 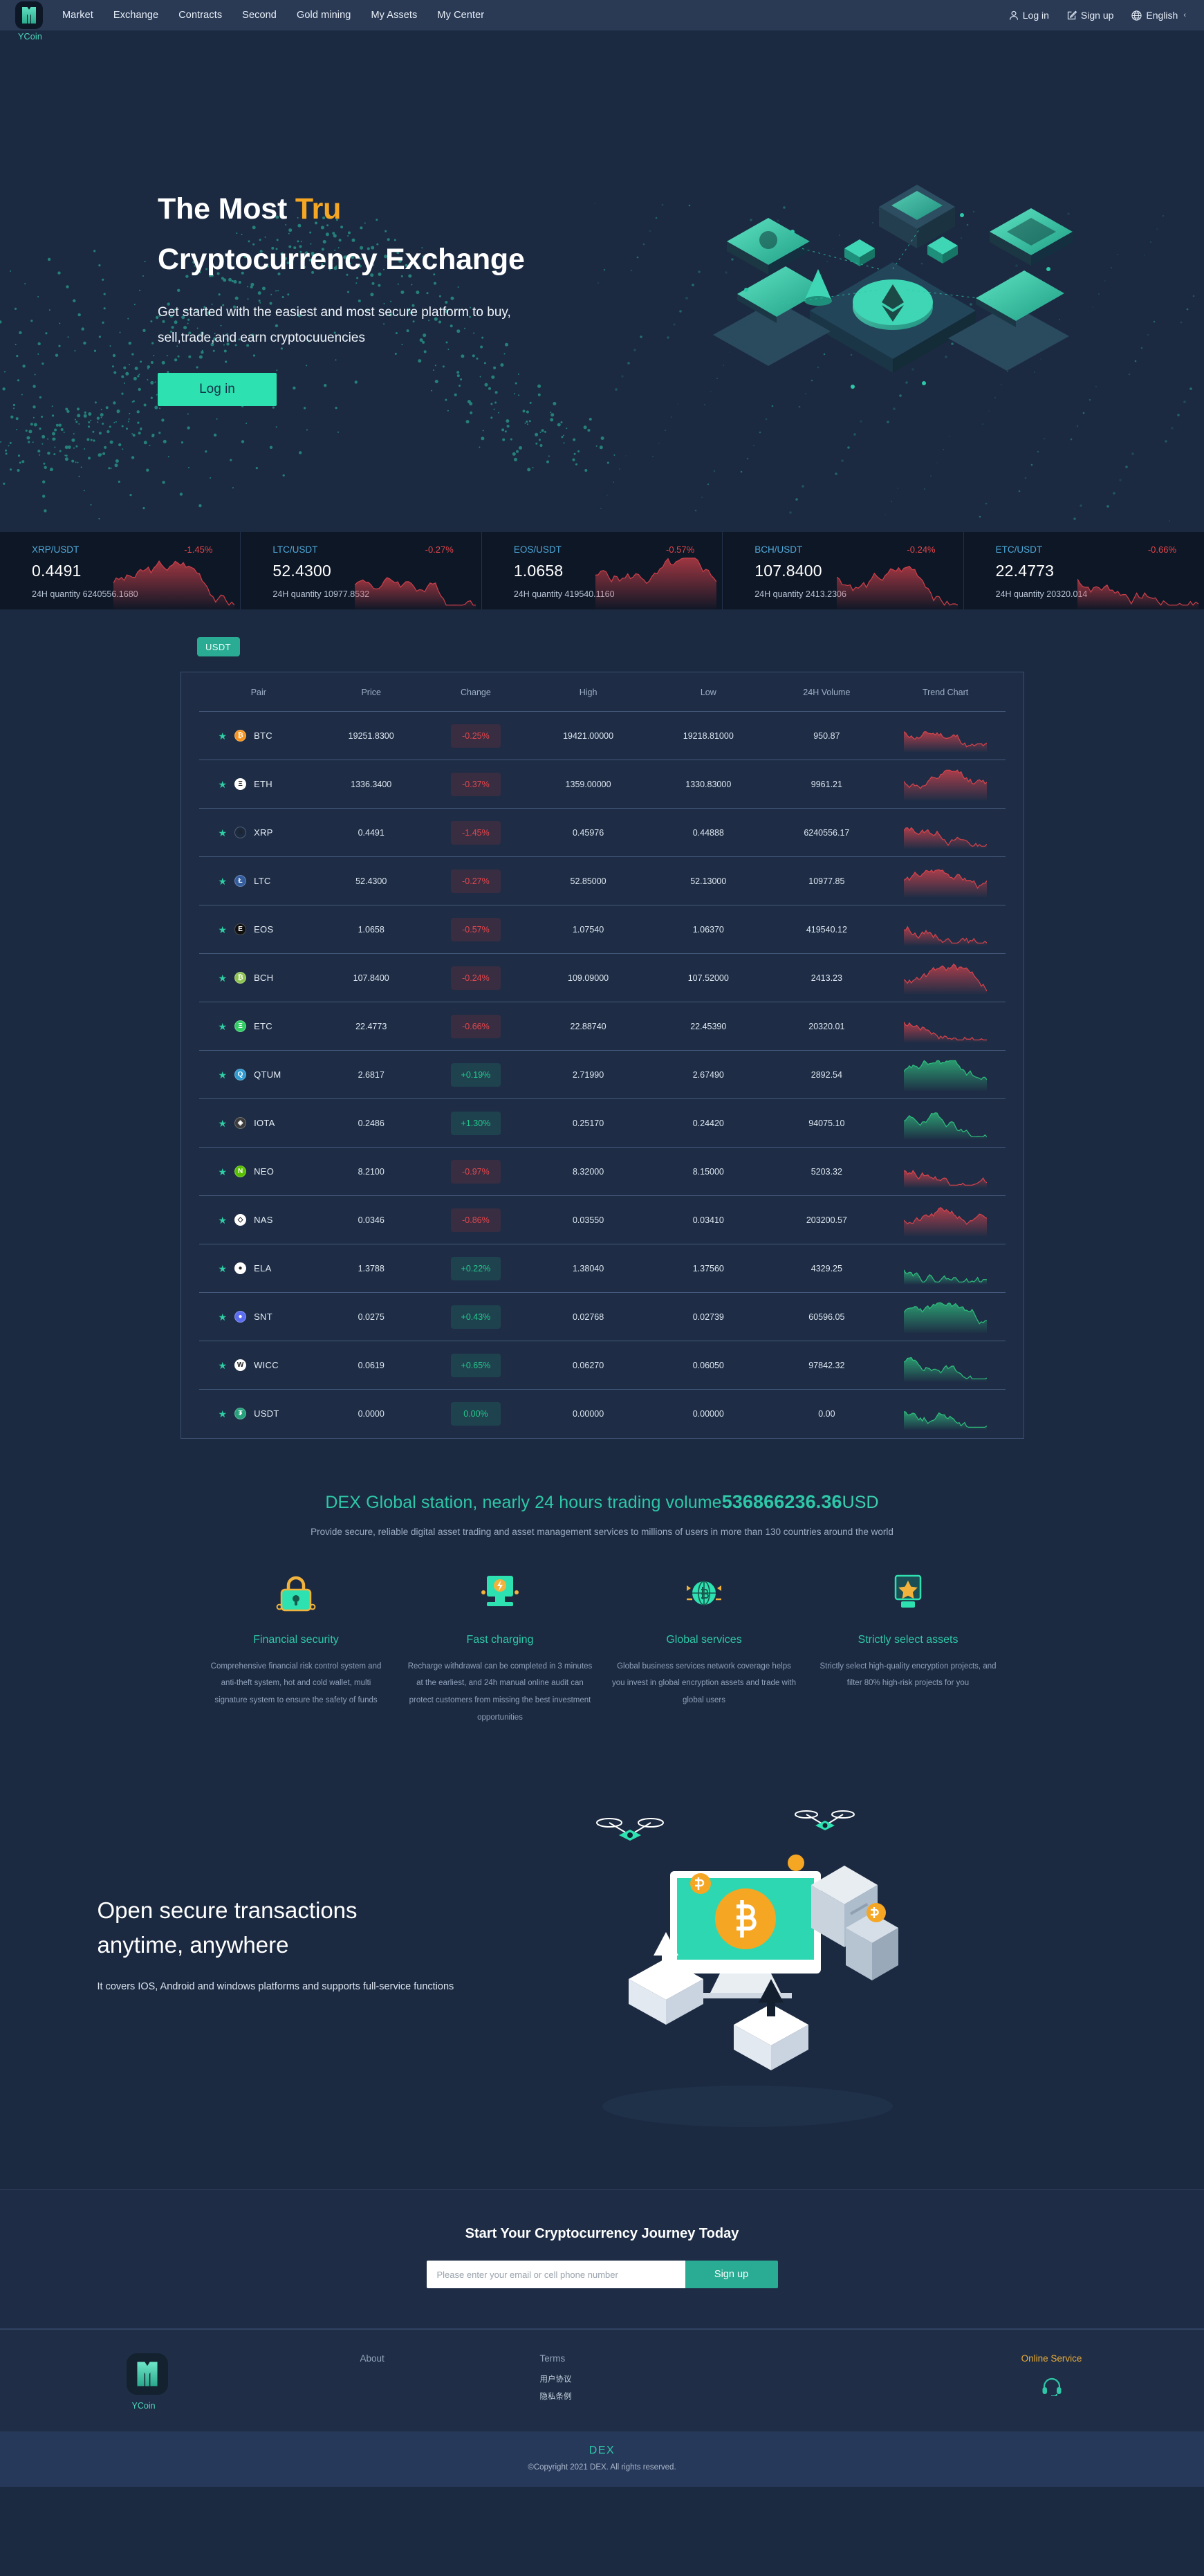 I want to click on cell-volume: 9961.21, so click(x=827, y=784).